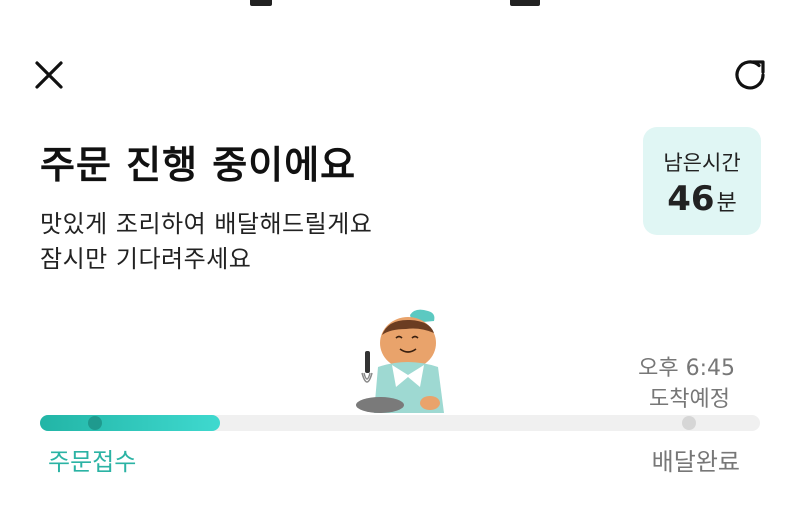 The image size is (800, 507). I want to click on progress-track, so click(400, 423).